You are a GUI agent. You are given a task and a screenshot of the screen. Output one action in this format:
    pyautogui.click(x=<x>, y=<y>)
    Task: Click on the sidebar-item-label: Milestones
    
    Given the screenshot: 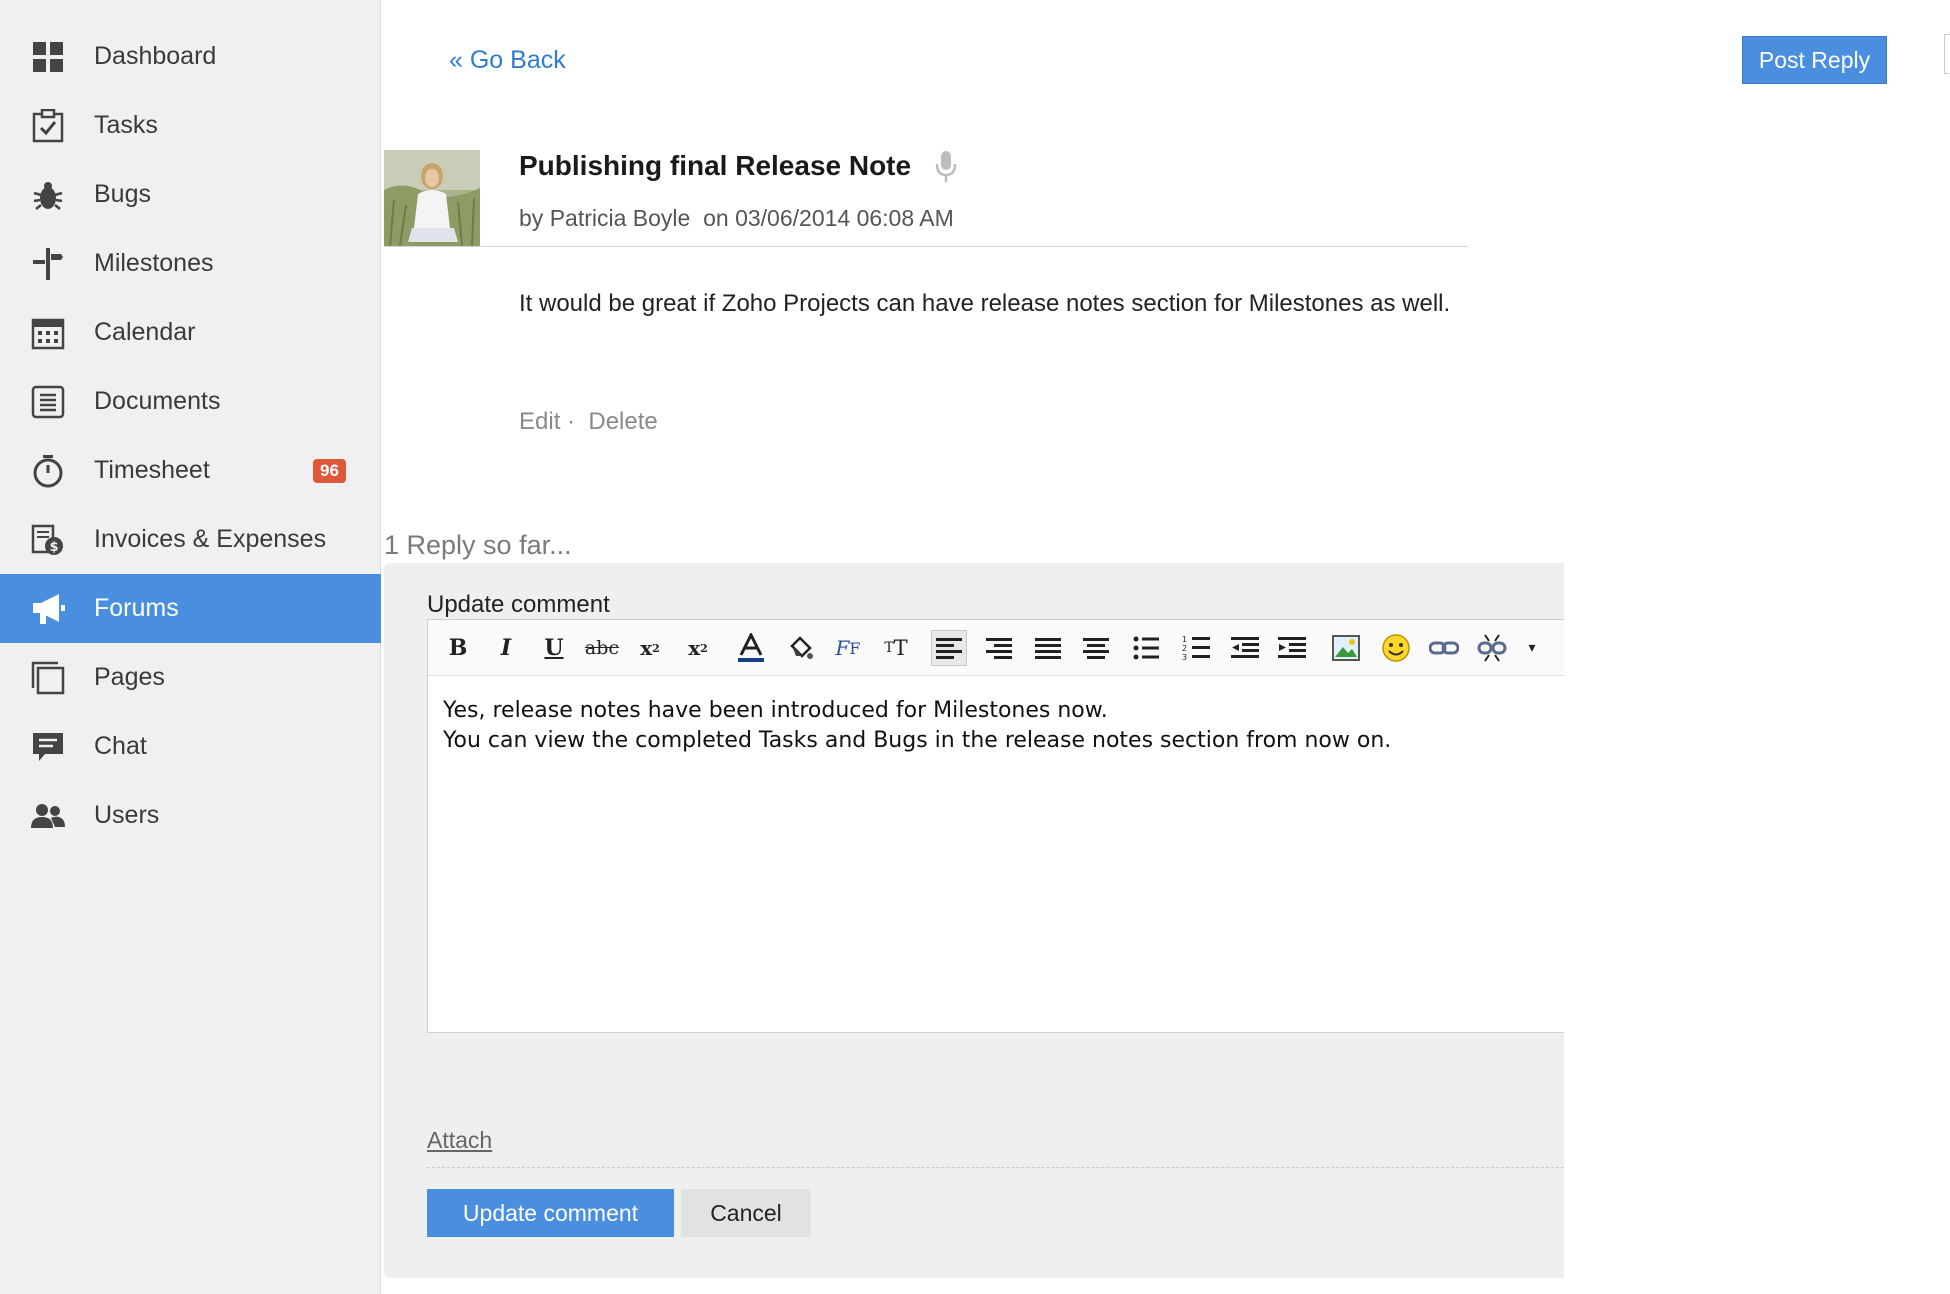 What is the action you would take?
    pyautogui.click(x=154, y=263)
    